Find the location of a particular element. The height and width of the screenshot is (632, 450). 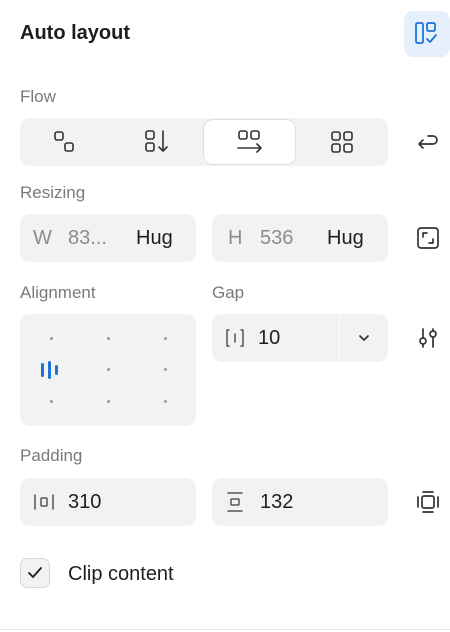

sliders-icon is located at coordinates (428, 338).